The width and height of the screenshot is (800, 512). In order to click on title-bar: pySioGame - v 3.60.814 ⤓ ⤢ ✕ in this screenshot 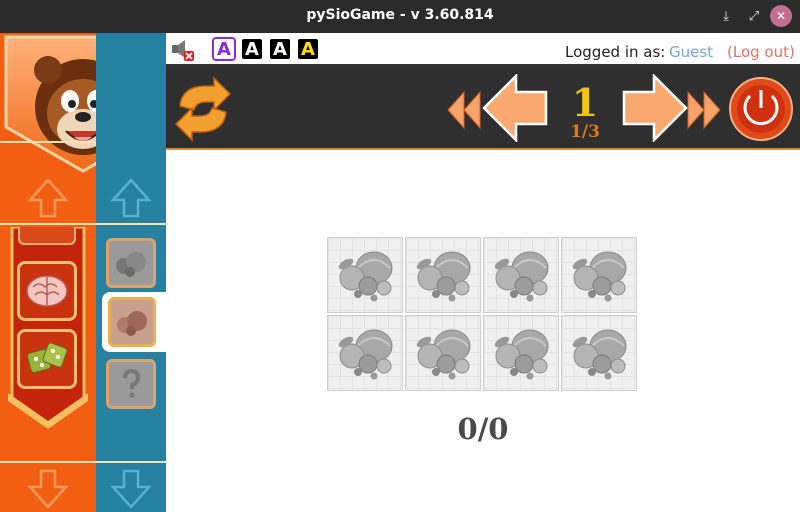, I will do `click(400, 16)`.